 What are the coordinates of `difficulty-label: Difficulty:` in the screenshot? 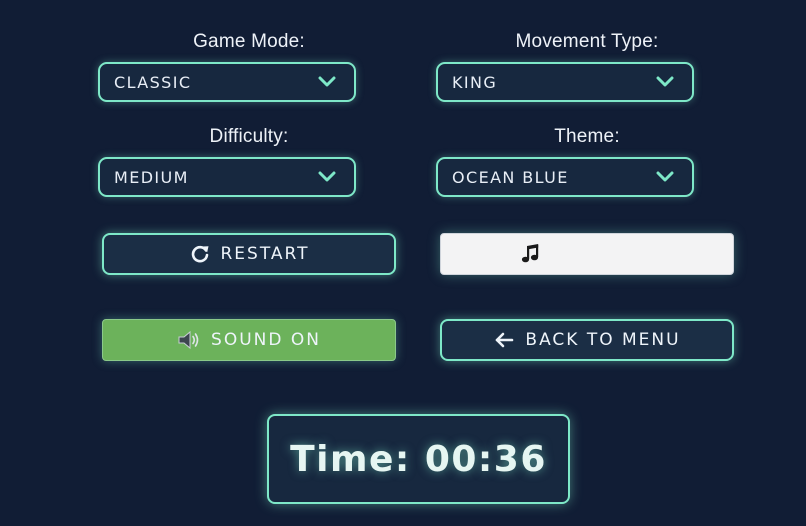 It's located at (249, 136).